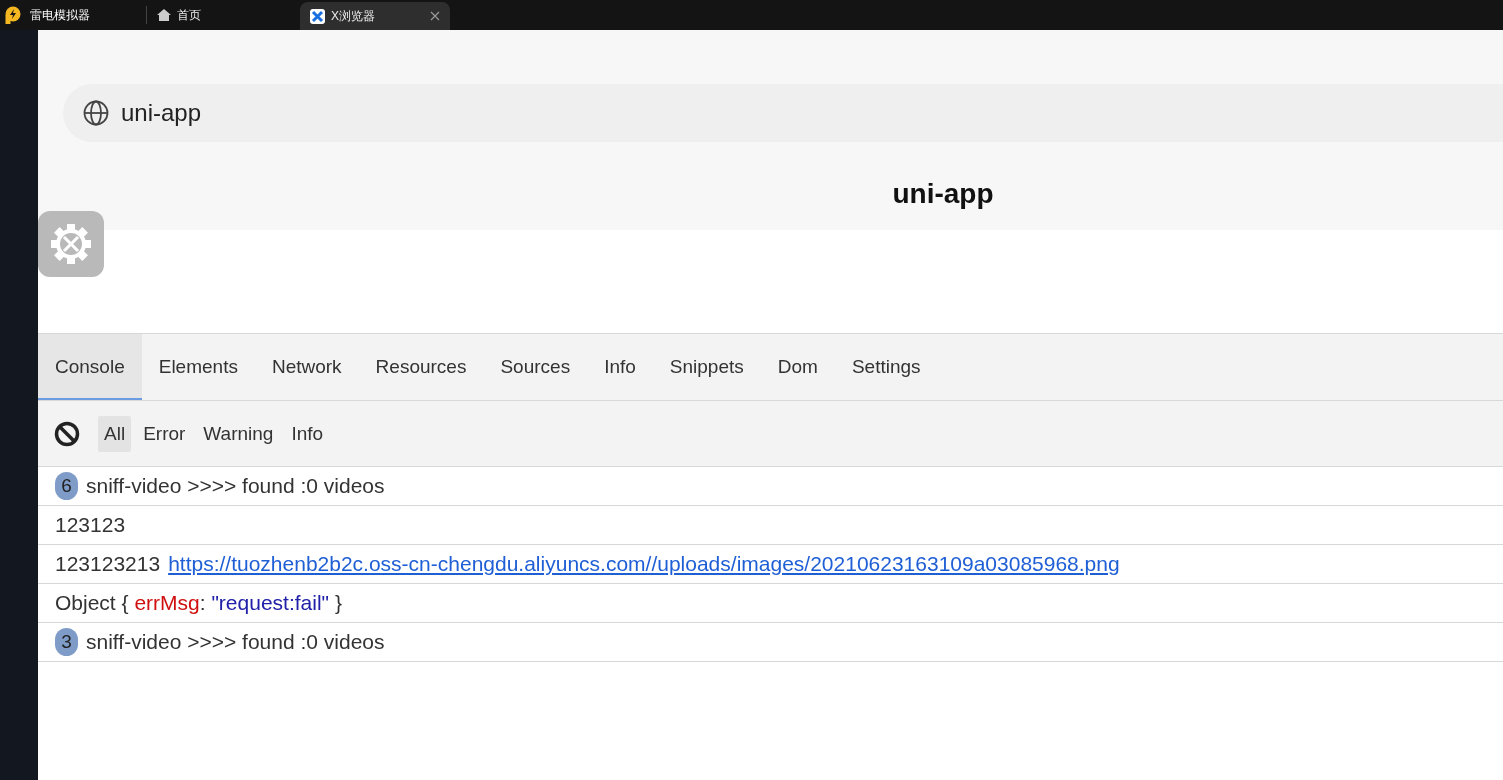  Describe the element at coordinates (886, 367) in the screenshot. I see `devtools-tab: Settings` at that location.